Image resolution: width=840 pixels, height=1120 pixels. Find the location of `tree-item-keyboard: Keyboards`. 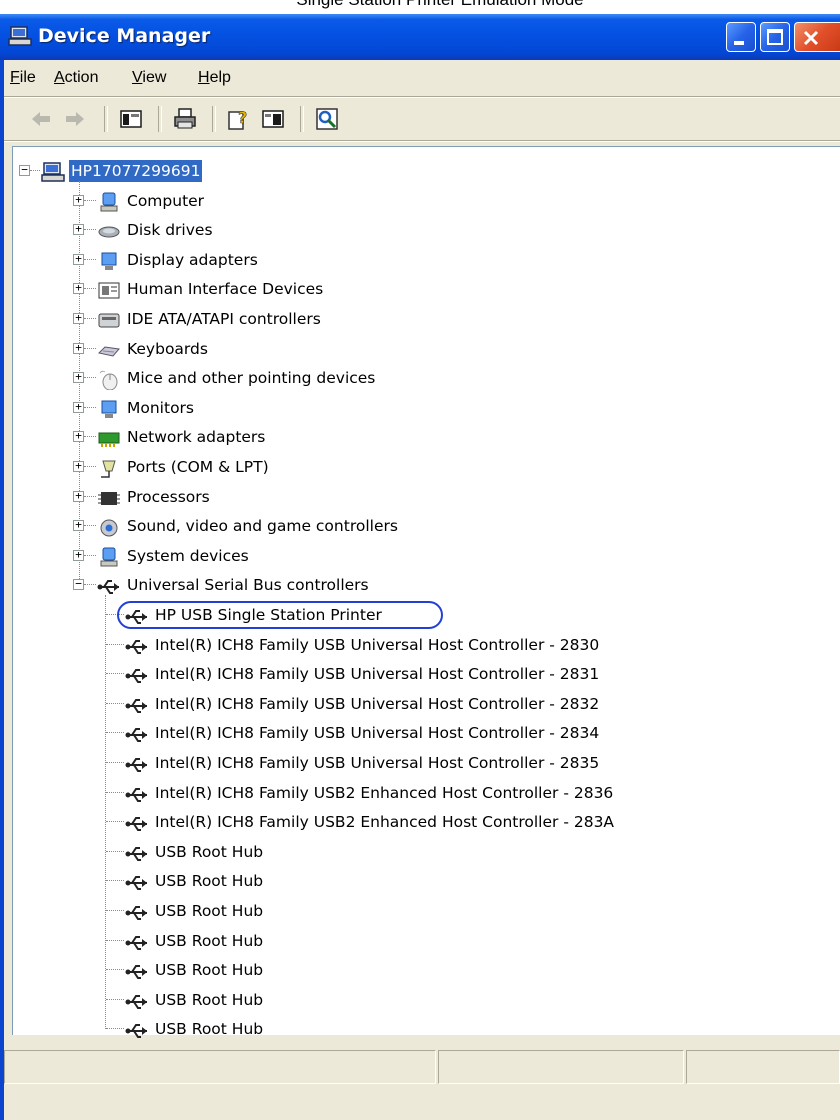

tree-item-keyboard: Keyboards is located at coordinates (397, 350).